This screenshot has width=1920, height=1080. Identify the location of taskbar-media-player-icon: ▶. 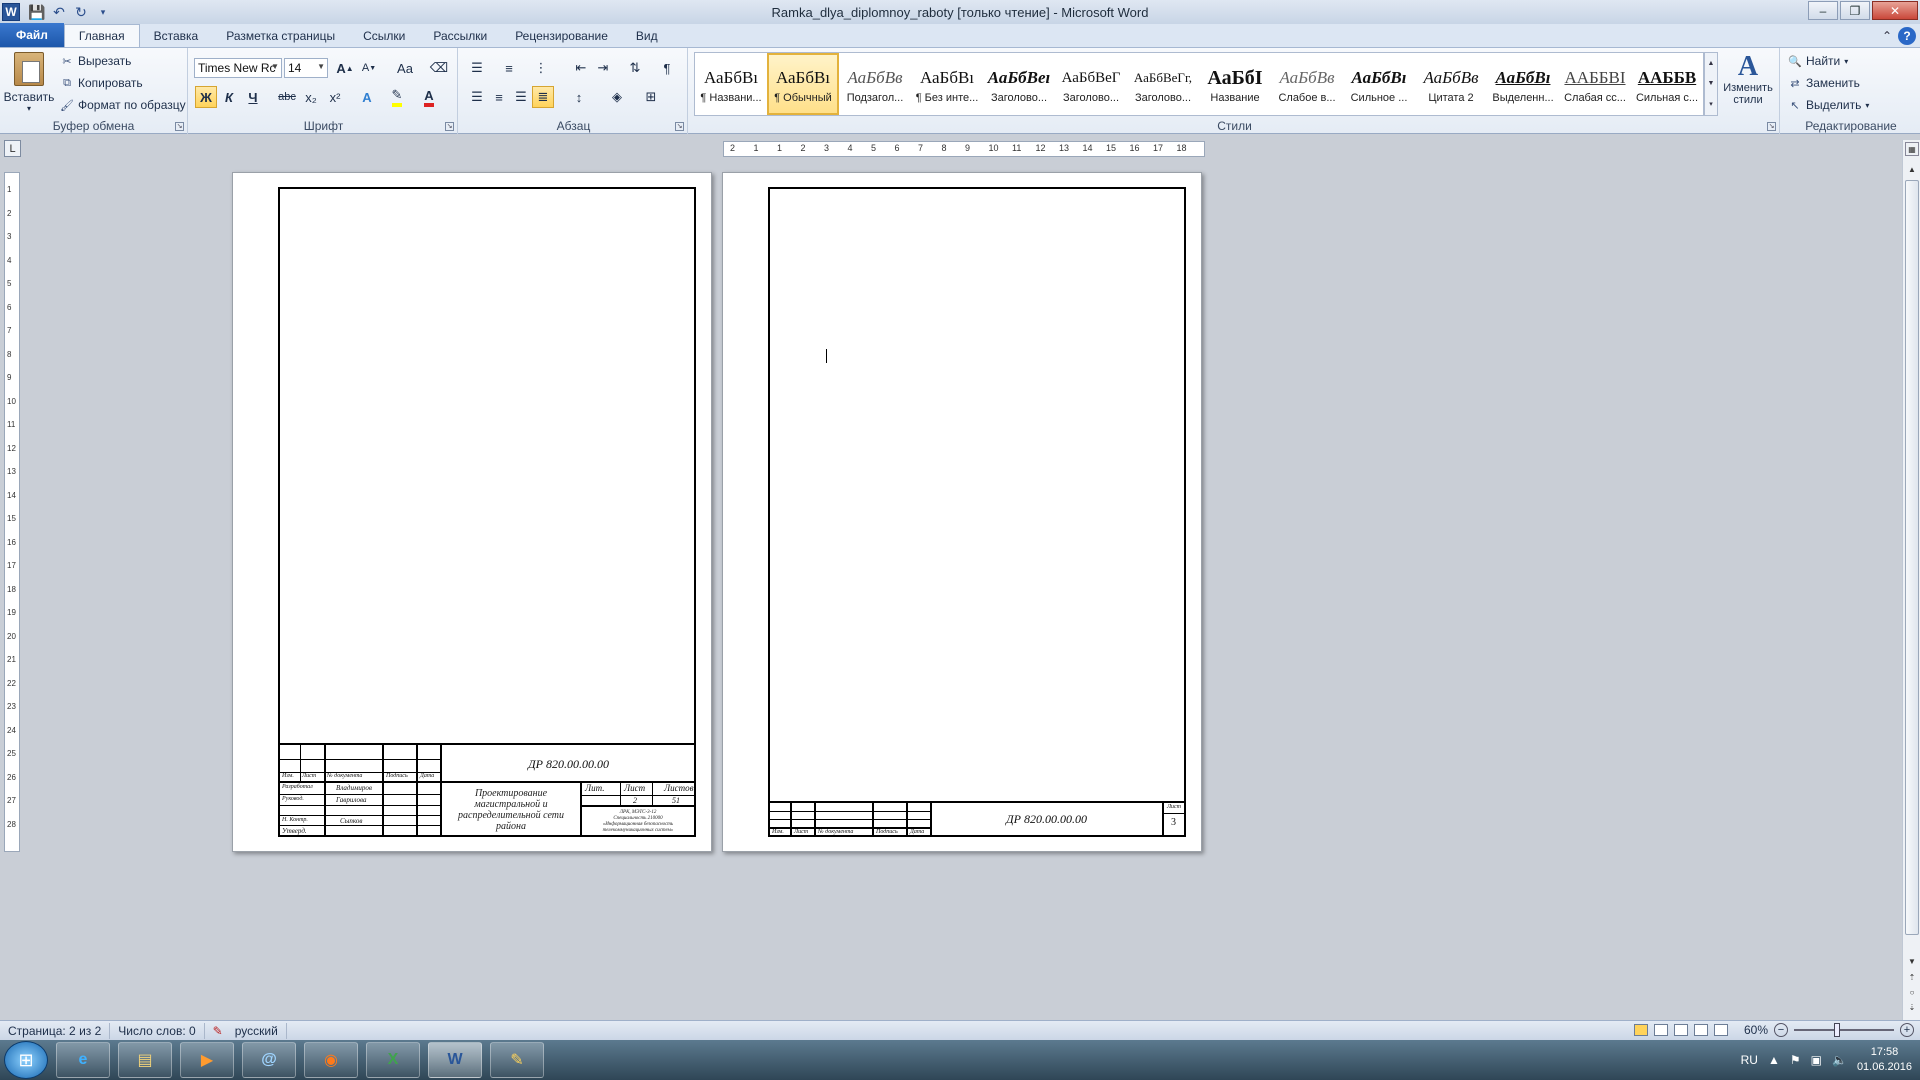
(207, 1060).